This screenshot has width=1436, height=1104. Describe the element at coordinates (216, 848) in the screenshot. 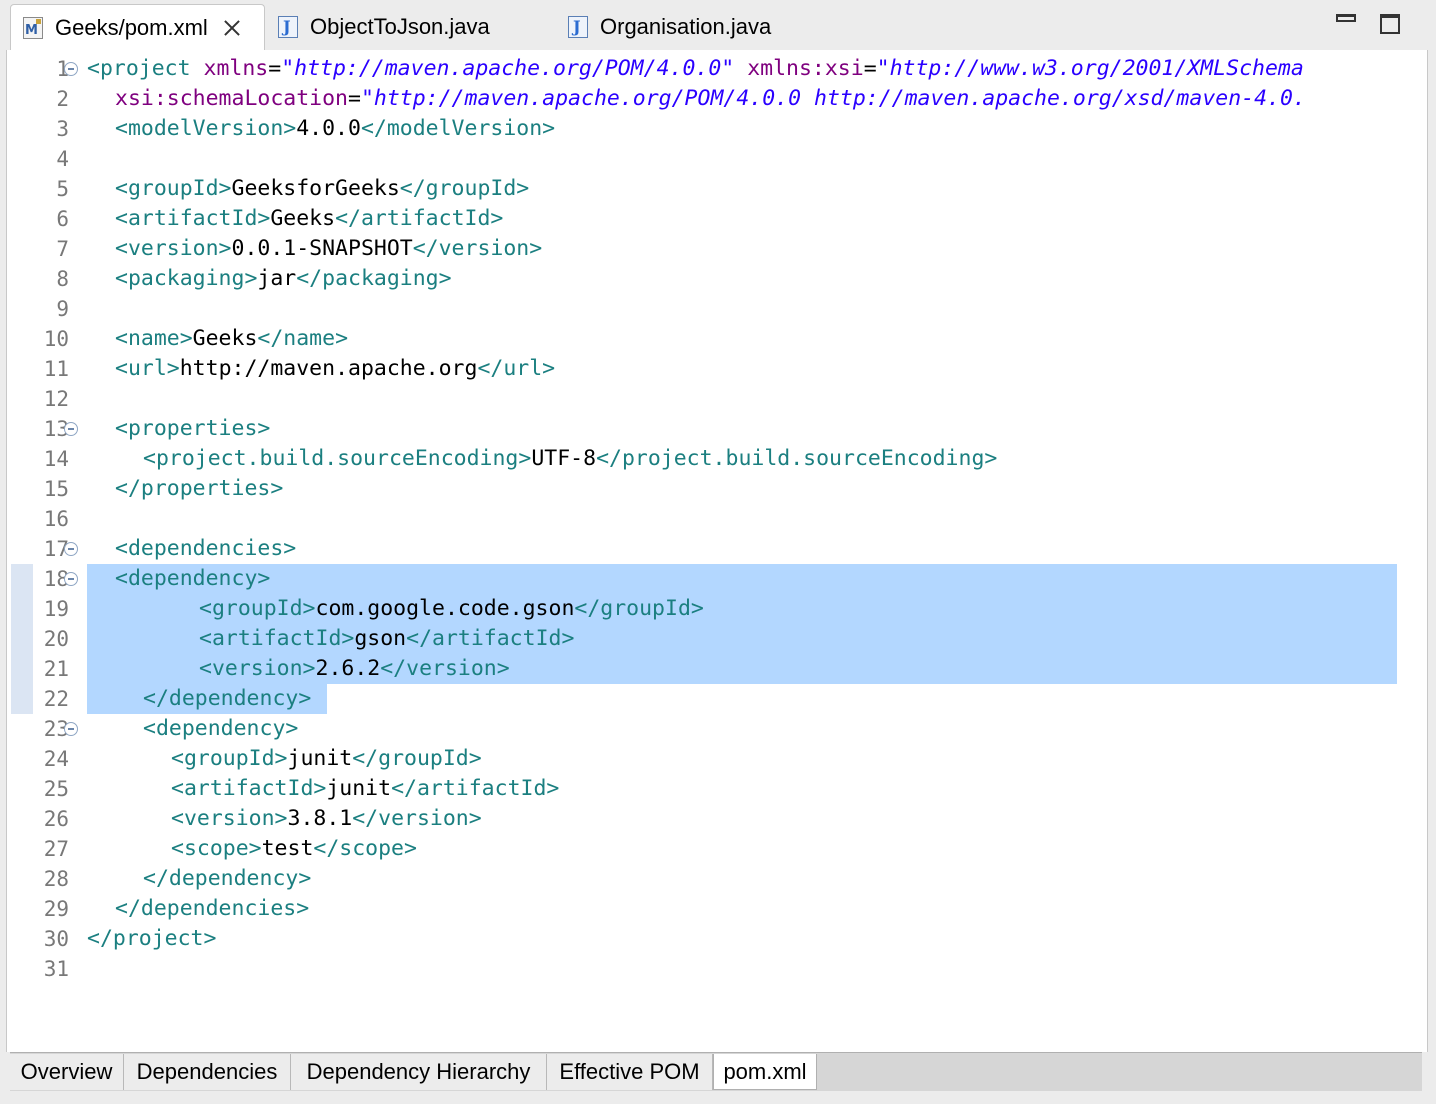

I see `code-token-tag: <scope>` at that location.